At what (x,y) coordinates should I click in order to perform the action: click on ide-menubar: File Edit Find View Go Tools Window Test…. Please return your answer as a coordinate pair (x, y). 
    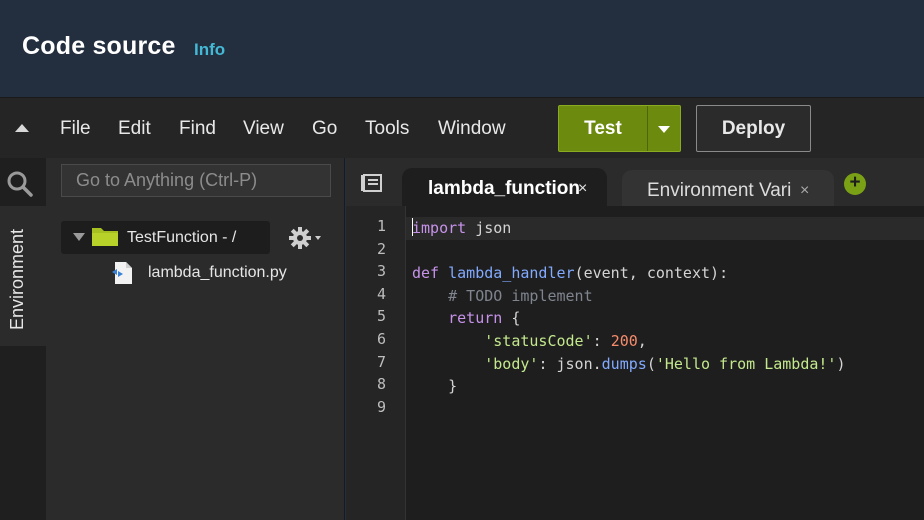
    Looking at the image, I should click on (462, 127).